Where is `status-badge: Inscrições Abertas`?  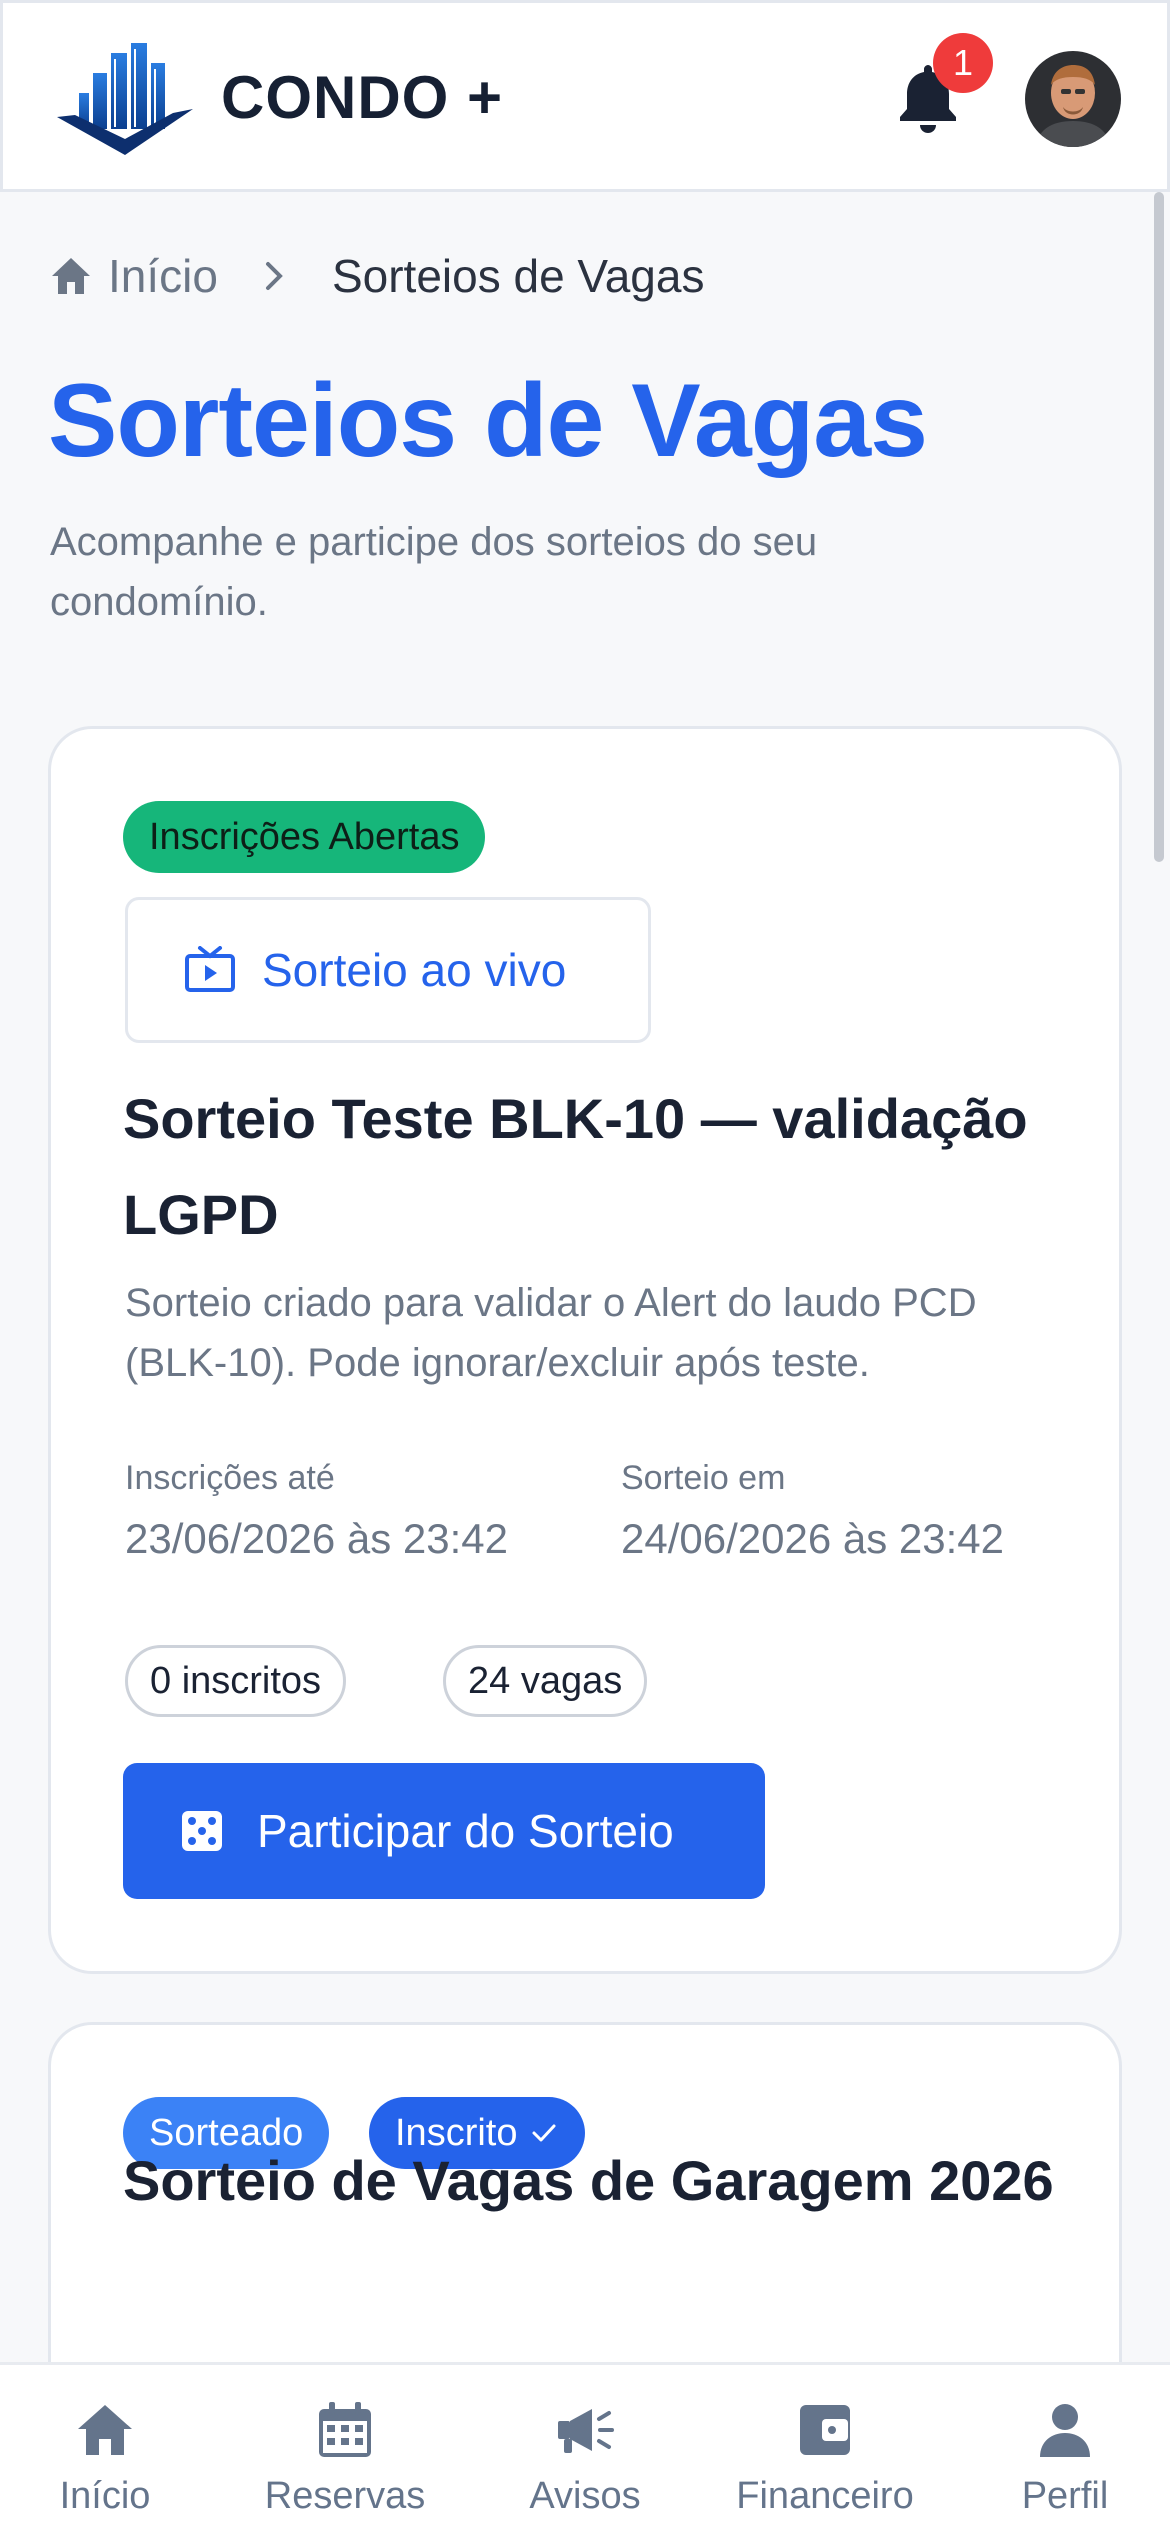 status-badge: Inscrições Abertas is located at coordinates (304, 837).